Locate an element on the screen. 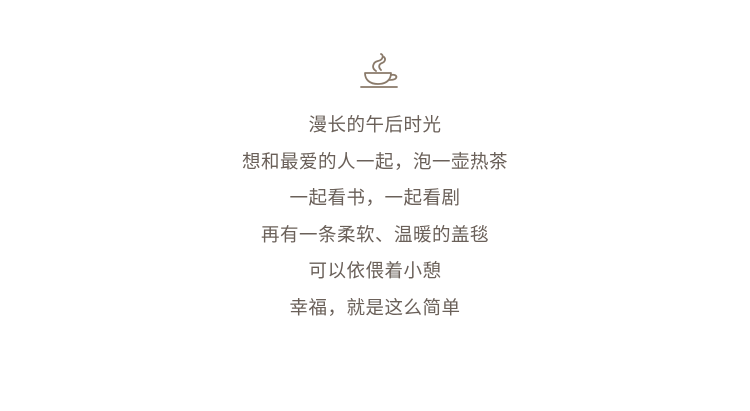 This screenshot has height=411, width=750. poem-line: 想和最爱的人一起，泡一壶热茶 is located at coordinates (374, 162).